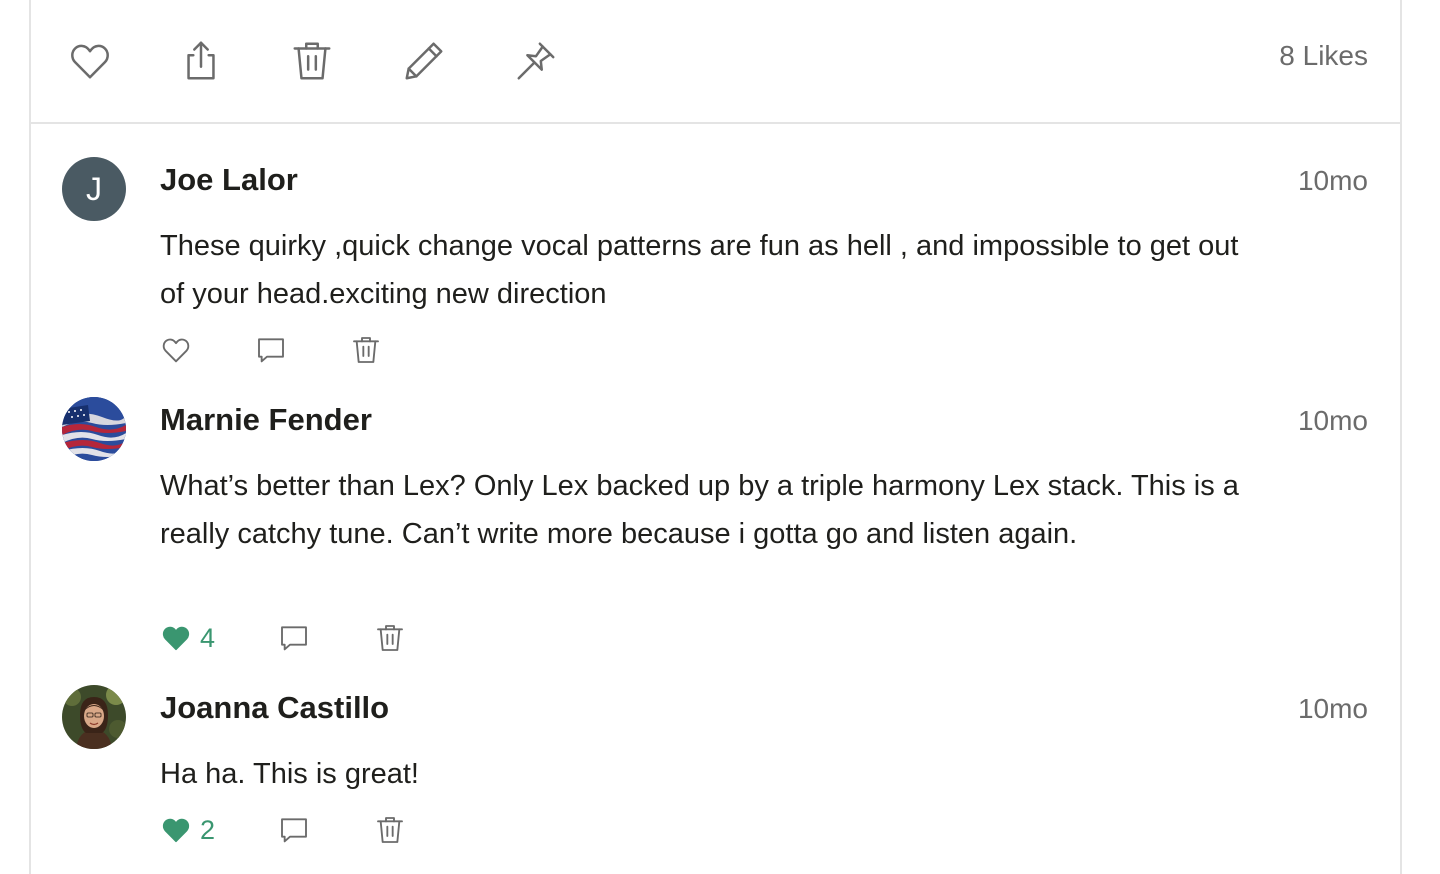 This screenshot has width=1440, height=874. I want to click on pin-icon, so click(536, 61).